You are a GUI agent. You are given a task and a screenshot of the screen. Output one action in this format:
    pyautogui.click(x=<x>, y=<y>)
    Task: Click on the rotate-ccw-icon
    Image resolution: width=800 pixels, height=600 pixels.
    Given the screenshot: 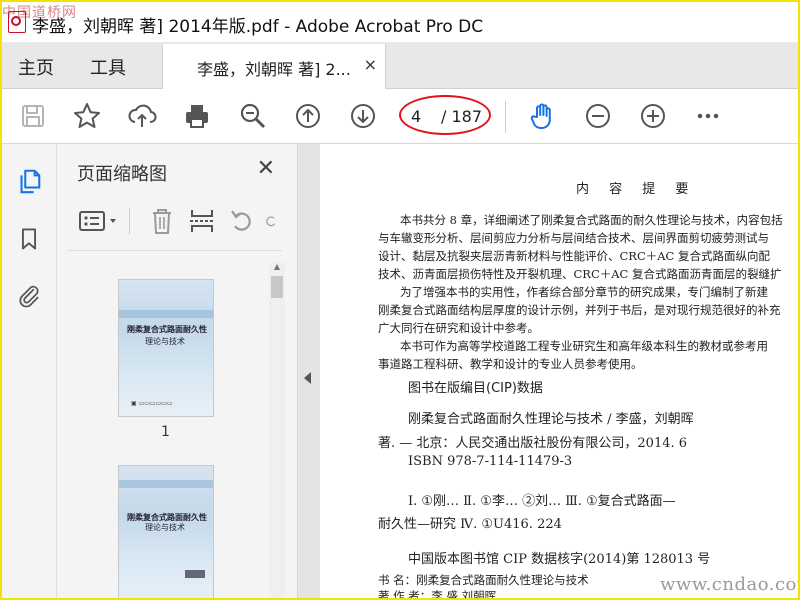 What is the action you would take?
    pyautogui.click(x=241, y=220)
    